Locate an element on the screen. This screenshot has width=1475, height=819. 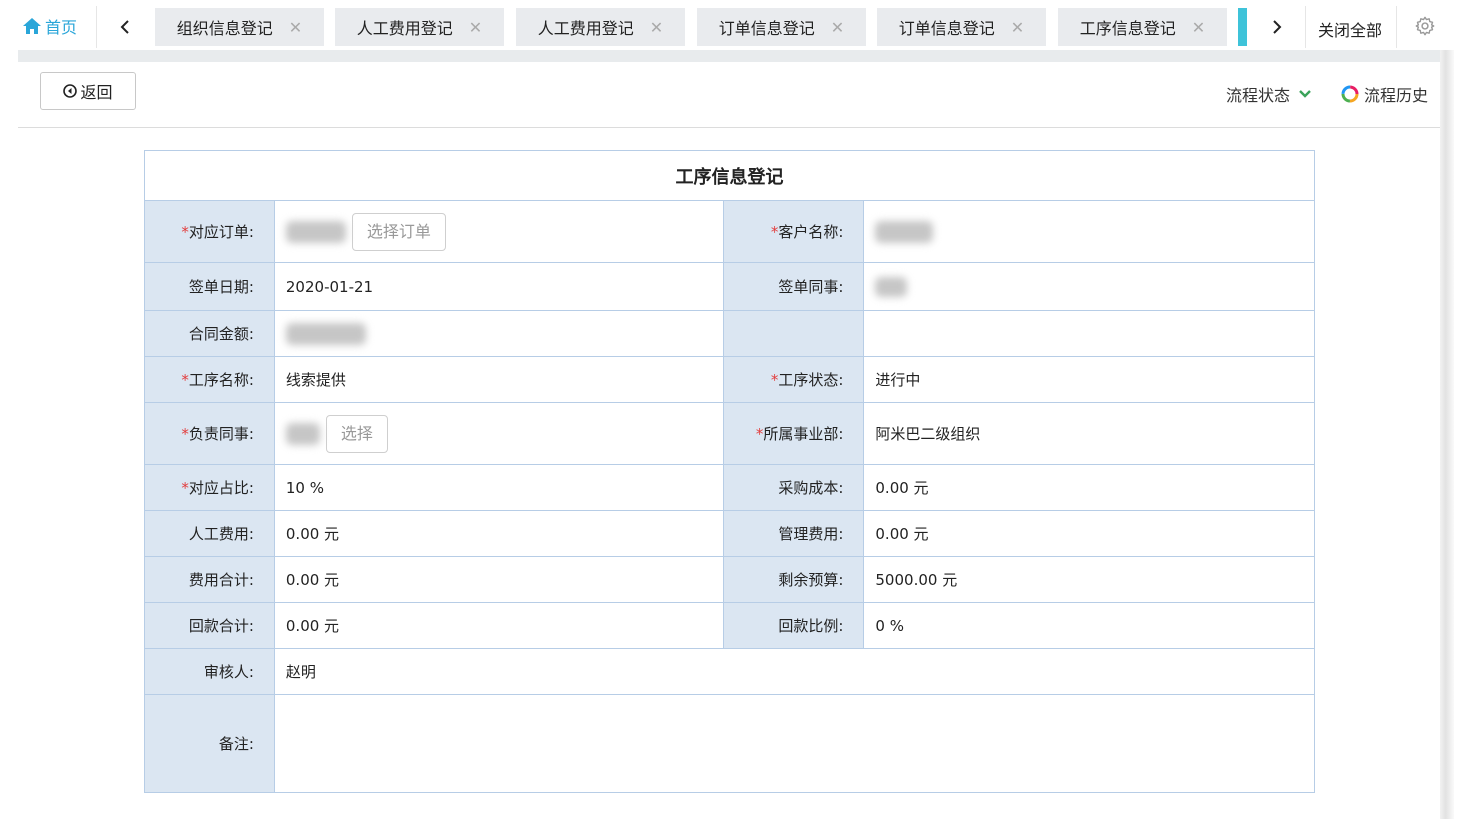
scroll-left-button is located at coordinates (125, 27).